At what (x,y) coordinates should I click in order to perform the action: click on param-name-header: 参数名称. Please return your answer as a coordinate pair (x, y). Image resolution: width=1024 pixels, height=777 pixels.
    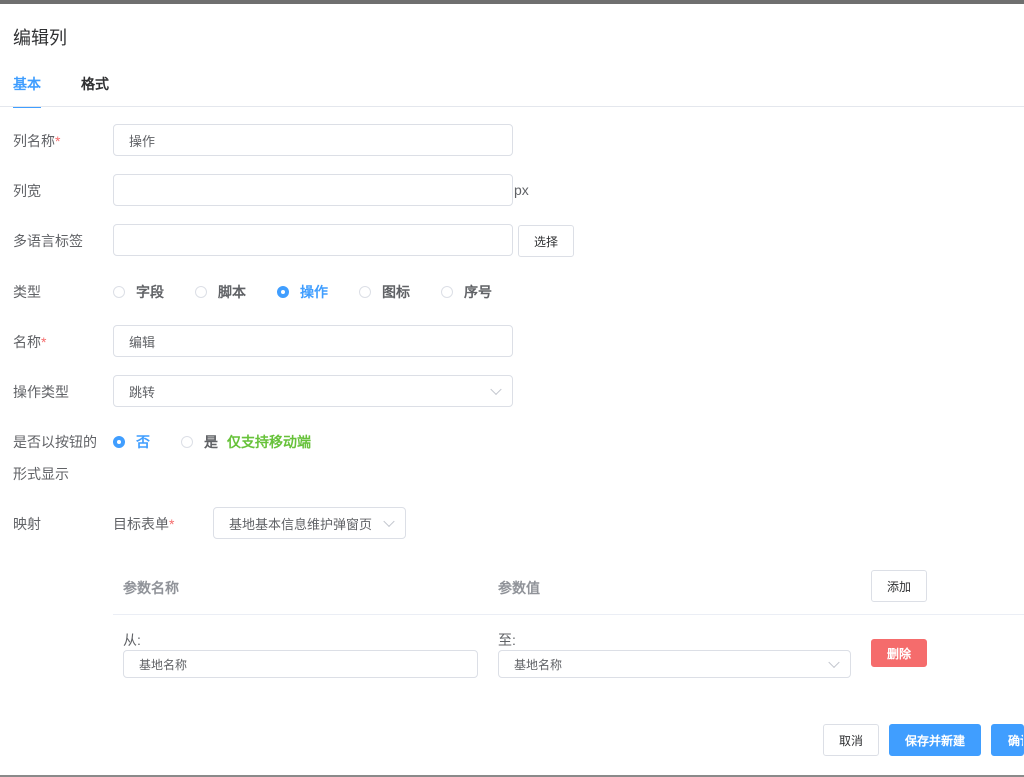
    Looking at the image, I should click on (151, 588).